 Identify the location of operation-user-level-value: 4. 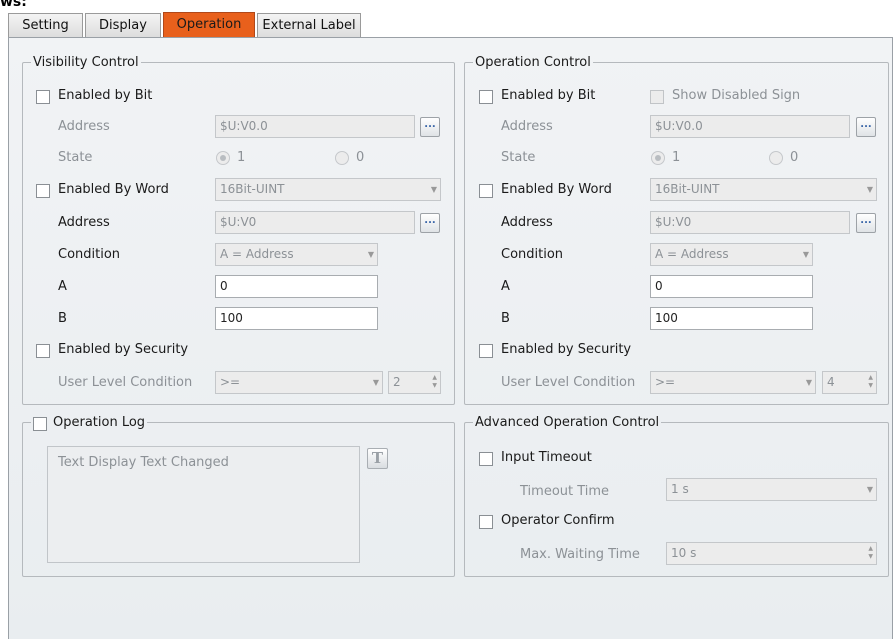
(831, 382).